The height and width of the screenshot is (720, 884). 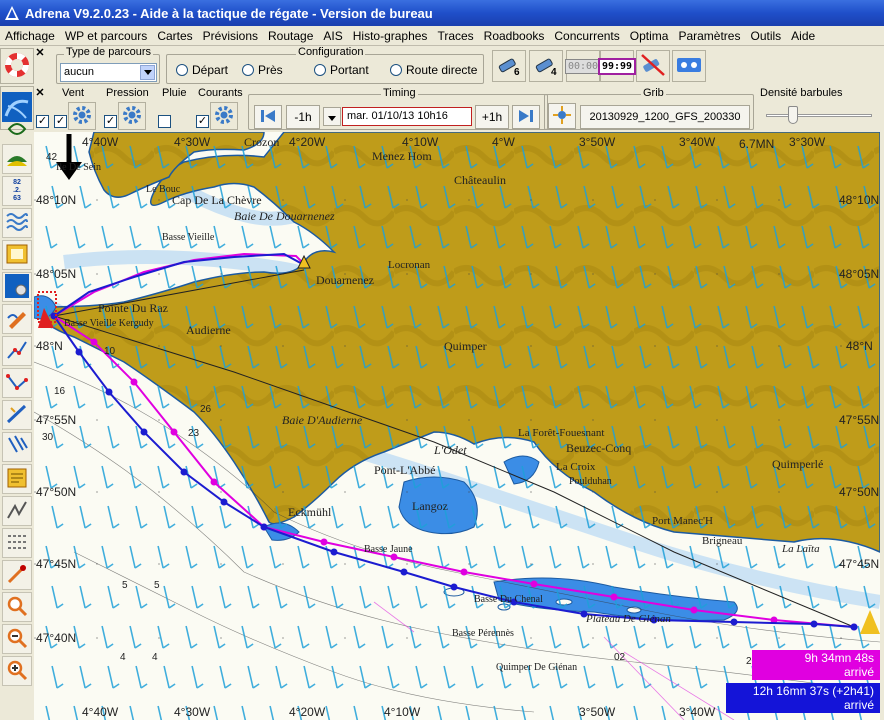 I want to click on route-tool, so click(x=17, y=575).